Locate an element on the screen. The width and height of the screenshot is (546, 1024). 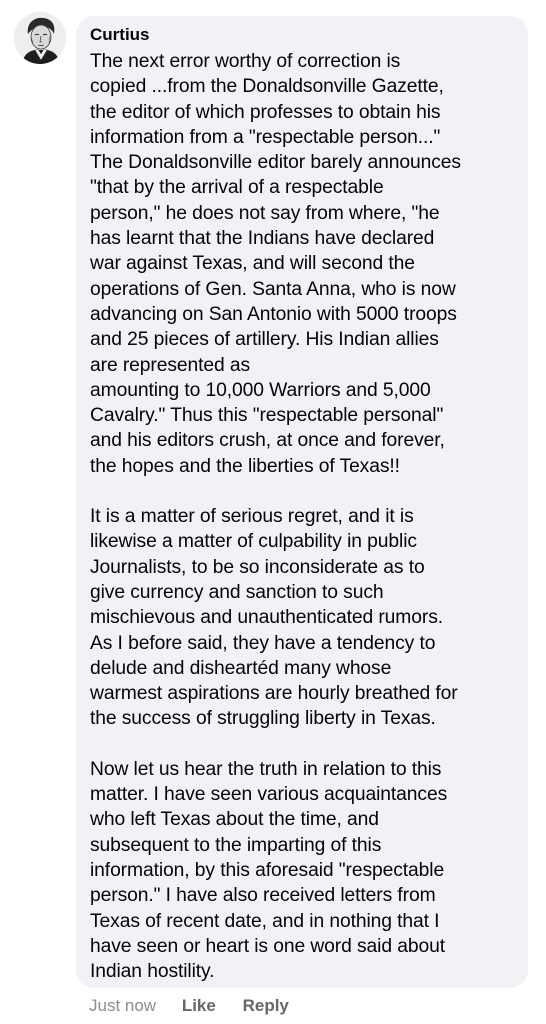
comment-actions: Just now Like Reply is located at coordinates (189, 1006).